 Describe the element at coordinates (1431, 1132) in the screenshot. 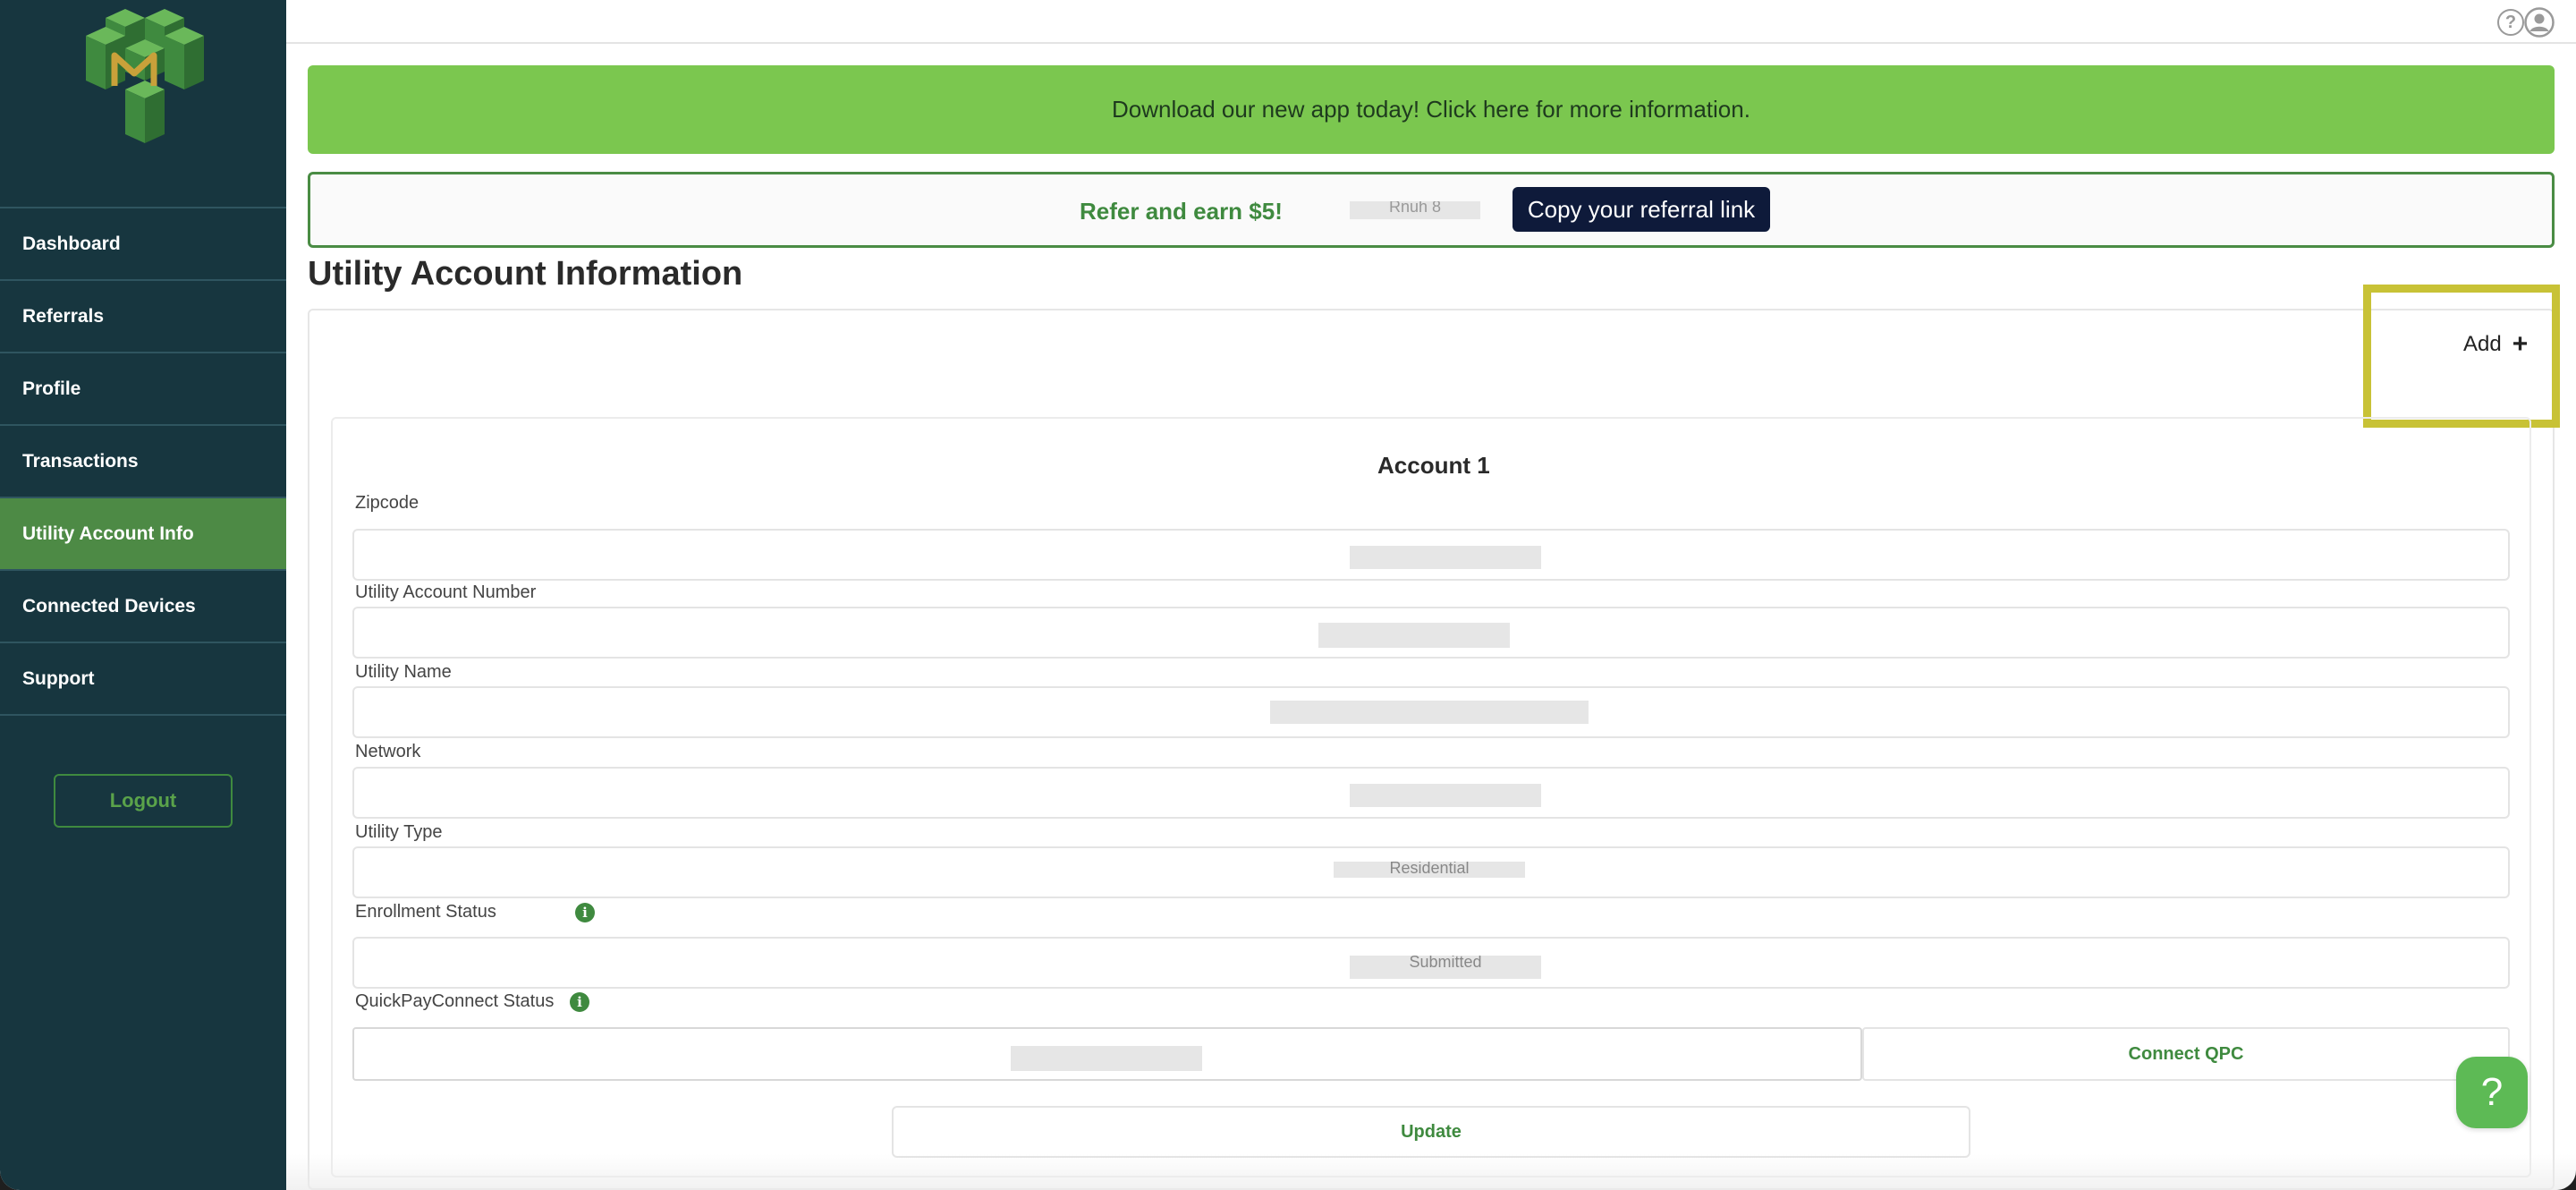

I see `update-button: Update` at that location.